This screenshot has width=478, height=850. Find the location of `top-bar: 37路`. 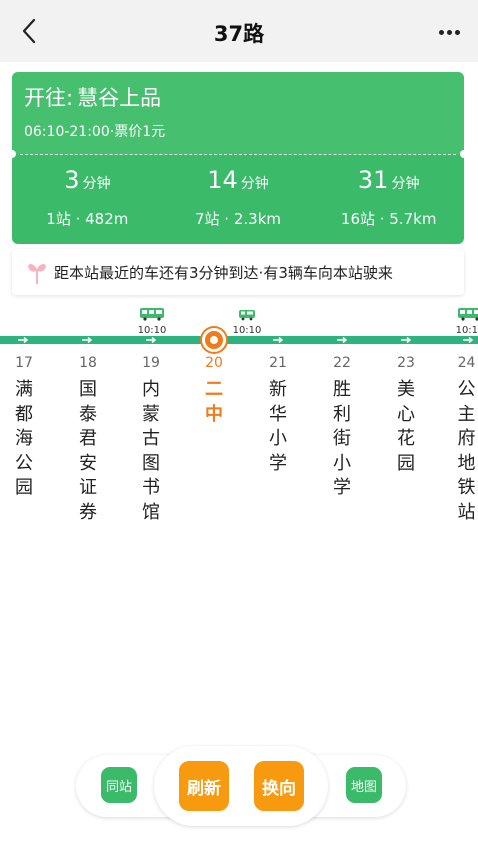

top-bar: 37路 is located at coordinates (239, 31).